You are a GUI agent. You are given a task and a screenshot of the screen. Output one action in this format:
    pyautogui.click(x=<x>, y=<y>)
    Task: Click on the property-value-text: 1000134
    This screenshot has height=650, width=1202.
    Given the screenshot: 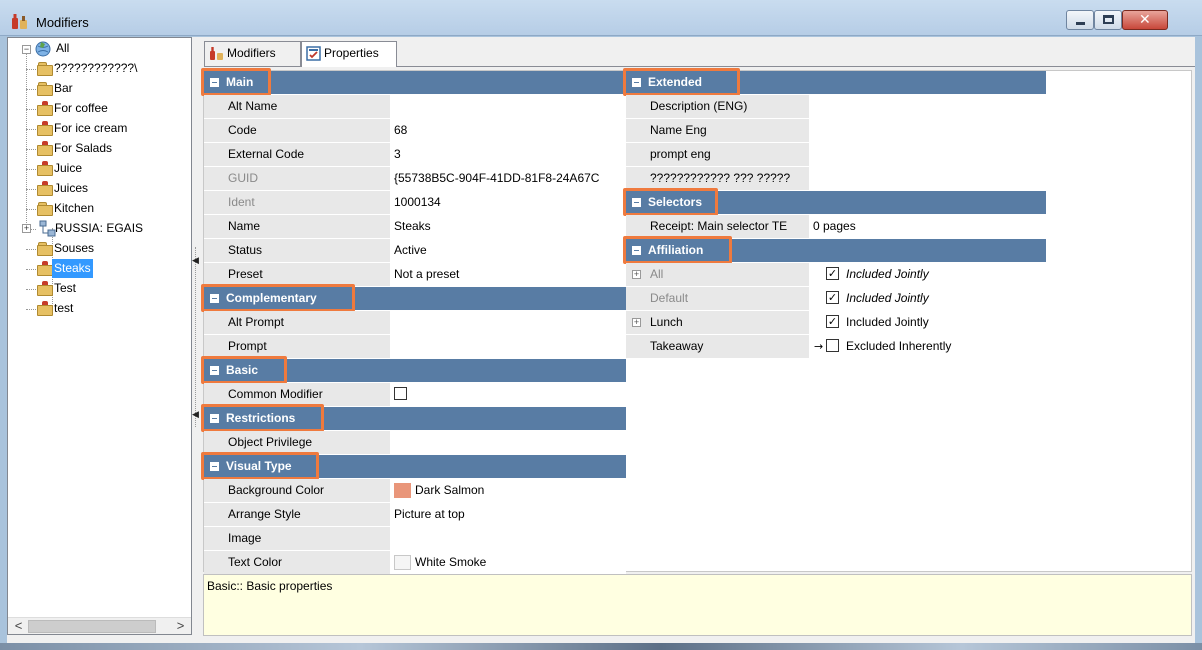 What is the action you would take?
    pyautogui.click(x=417, y=202)
    